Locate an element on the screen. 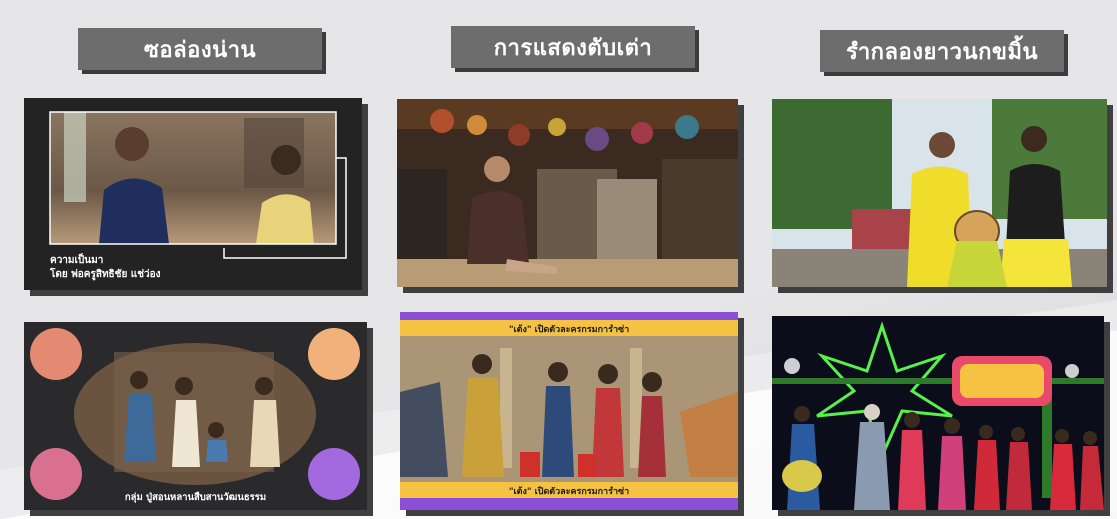 The image size is (1117, 519). header-label: ซอล่องน่าน is located at coordinates (199, 50).